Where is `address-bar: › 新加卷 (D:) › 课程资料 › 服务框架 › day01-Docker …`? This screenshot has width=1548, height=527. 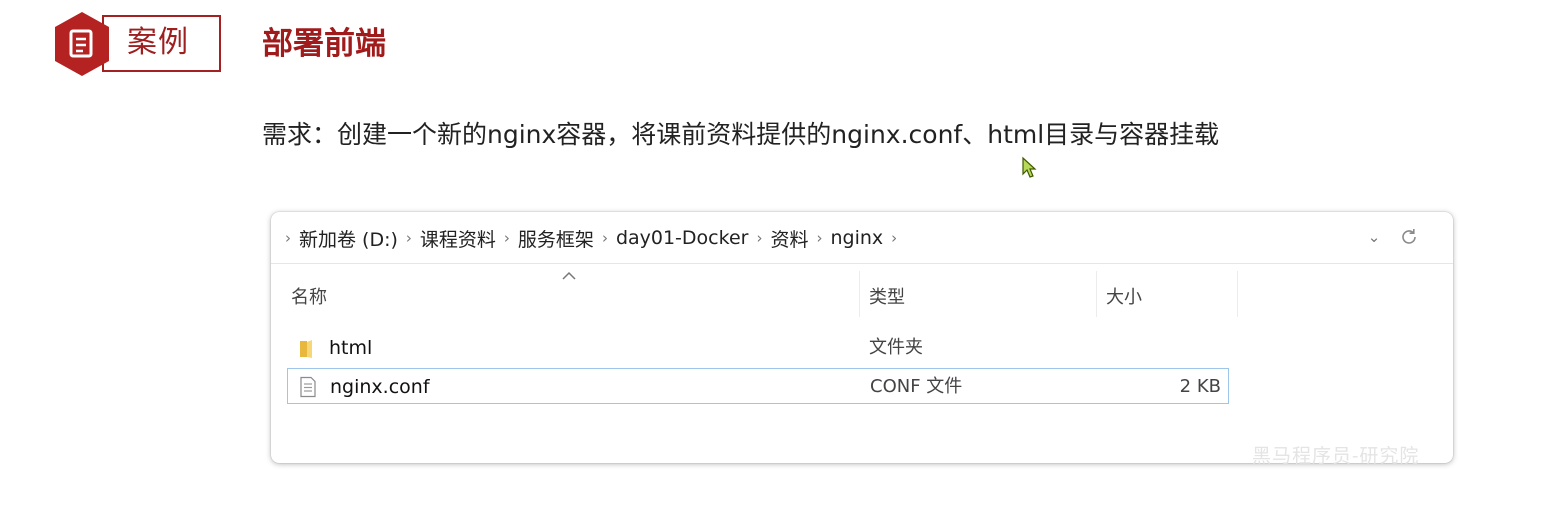
address-bar: › 新加卷 (D:) › 课程资料 › 服务框架 › day01-Docker … is located at coordinates (862, 238).